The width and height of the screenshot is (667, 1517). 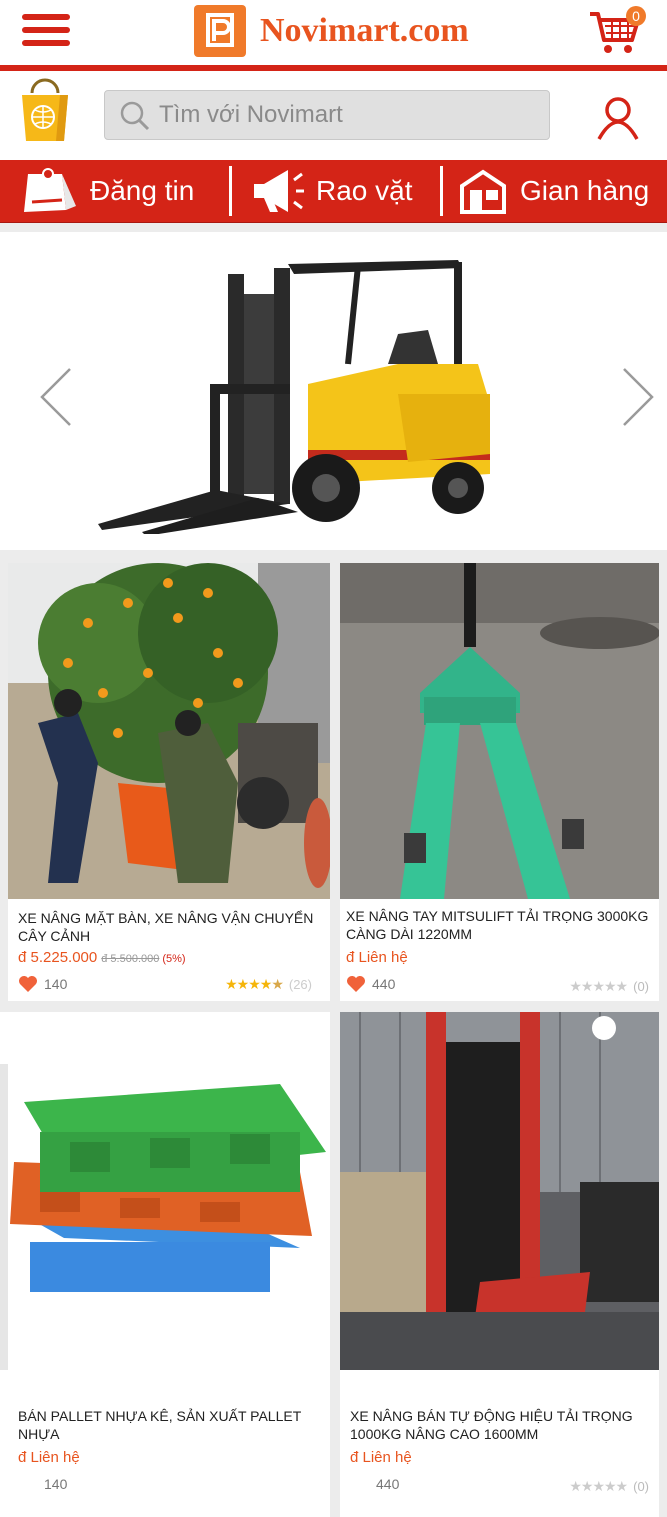 I want to click on rating: ★★★★★ (26), so click(x=268, y=984).